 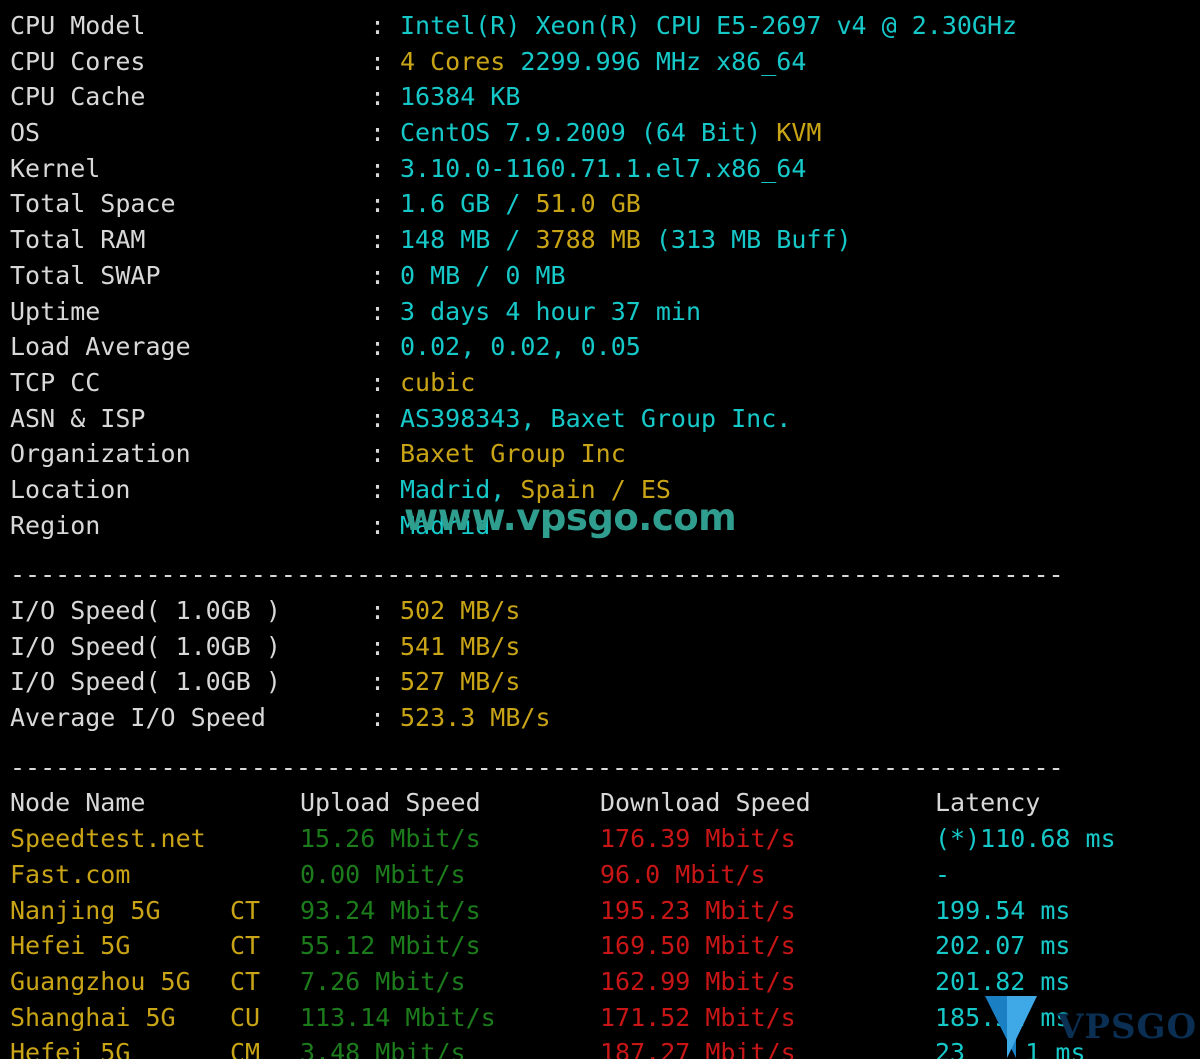 What do you see at coordinates (138, 718) in the screenshot?
I see `io-label: Average I/O Speed` at bounding box center [138, 718].